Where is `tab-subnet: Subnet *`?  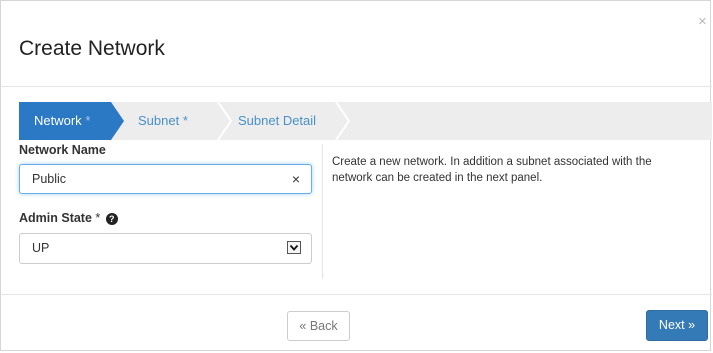
tab-subnet: Subnet * is located at coordinates (163, 121).